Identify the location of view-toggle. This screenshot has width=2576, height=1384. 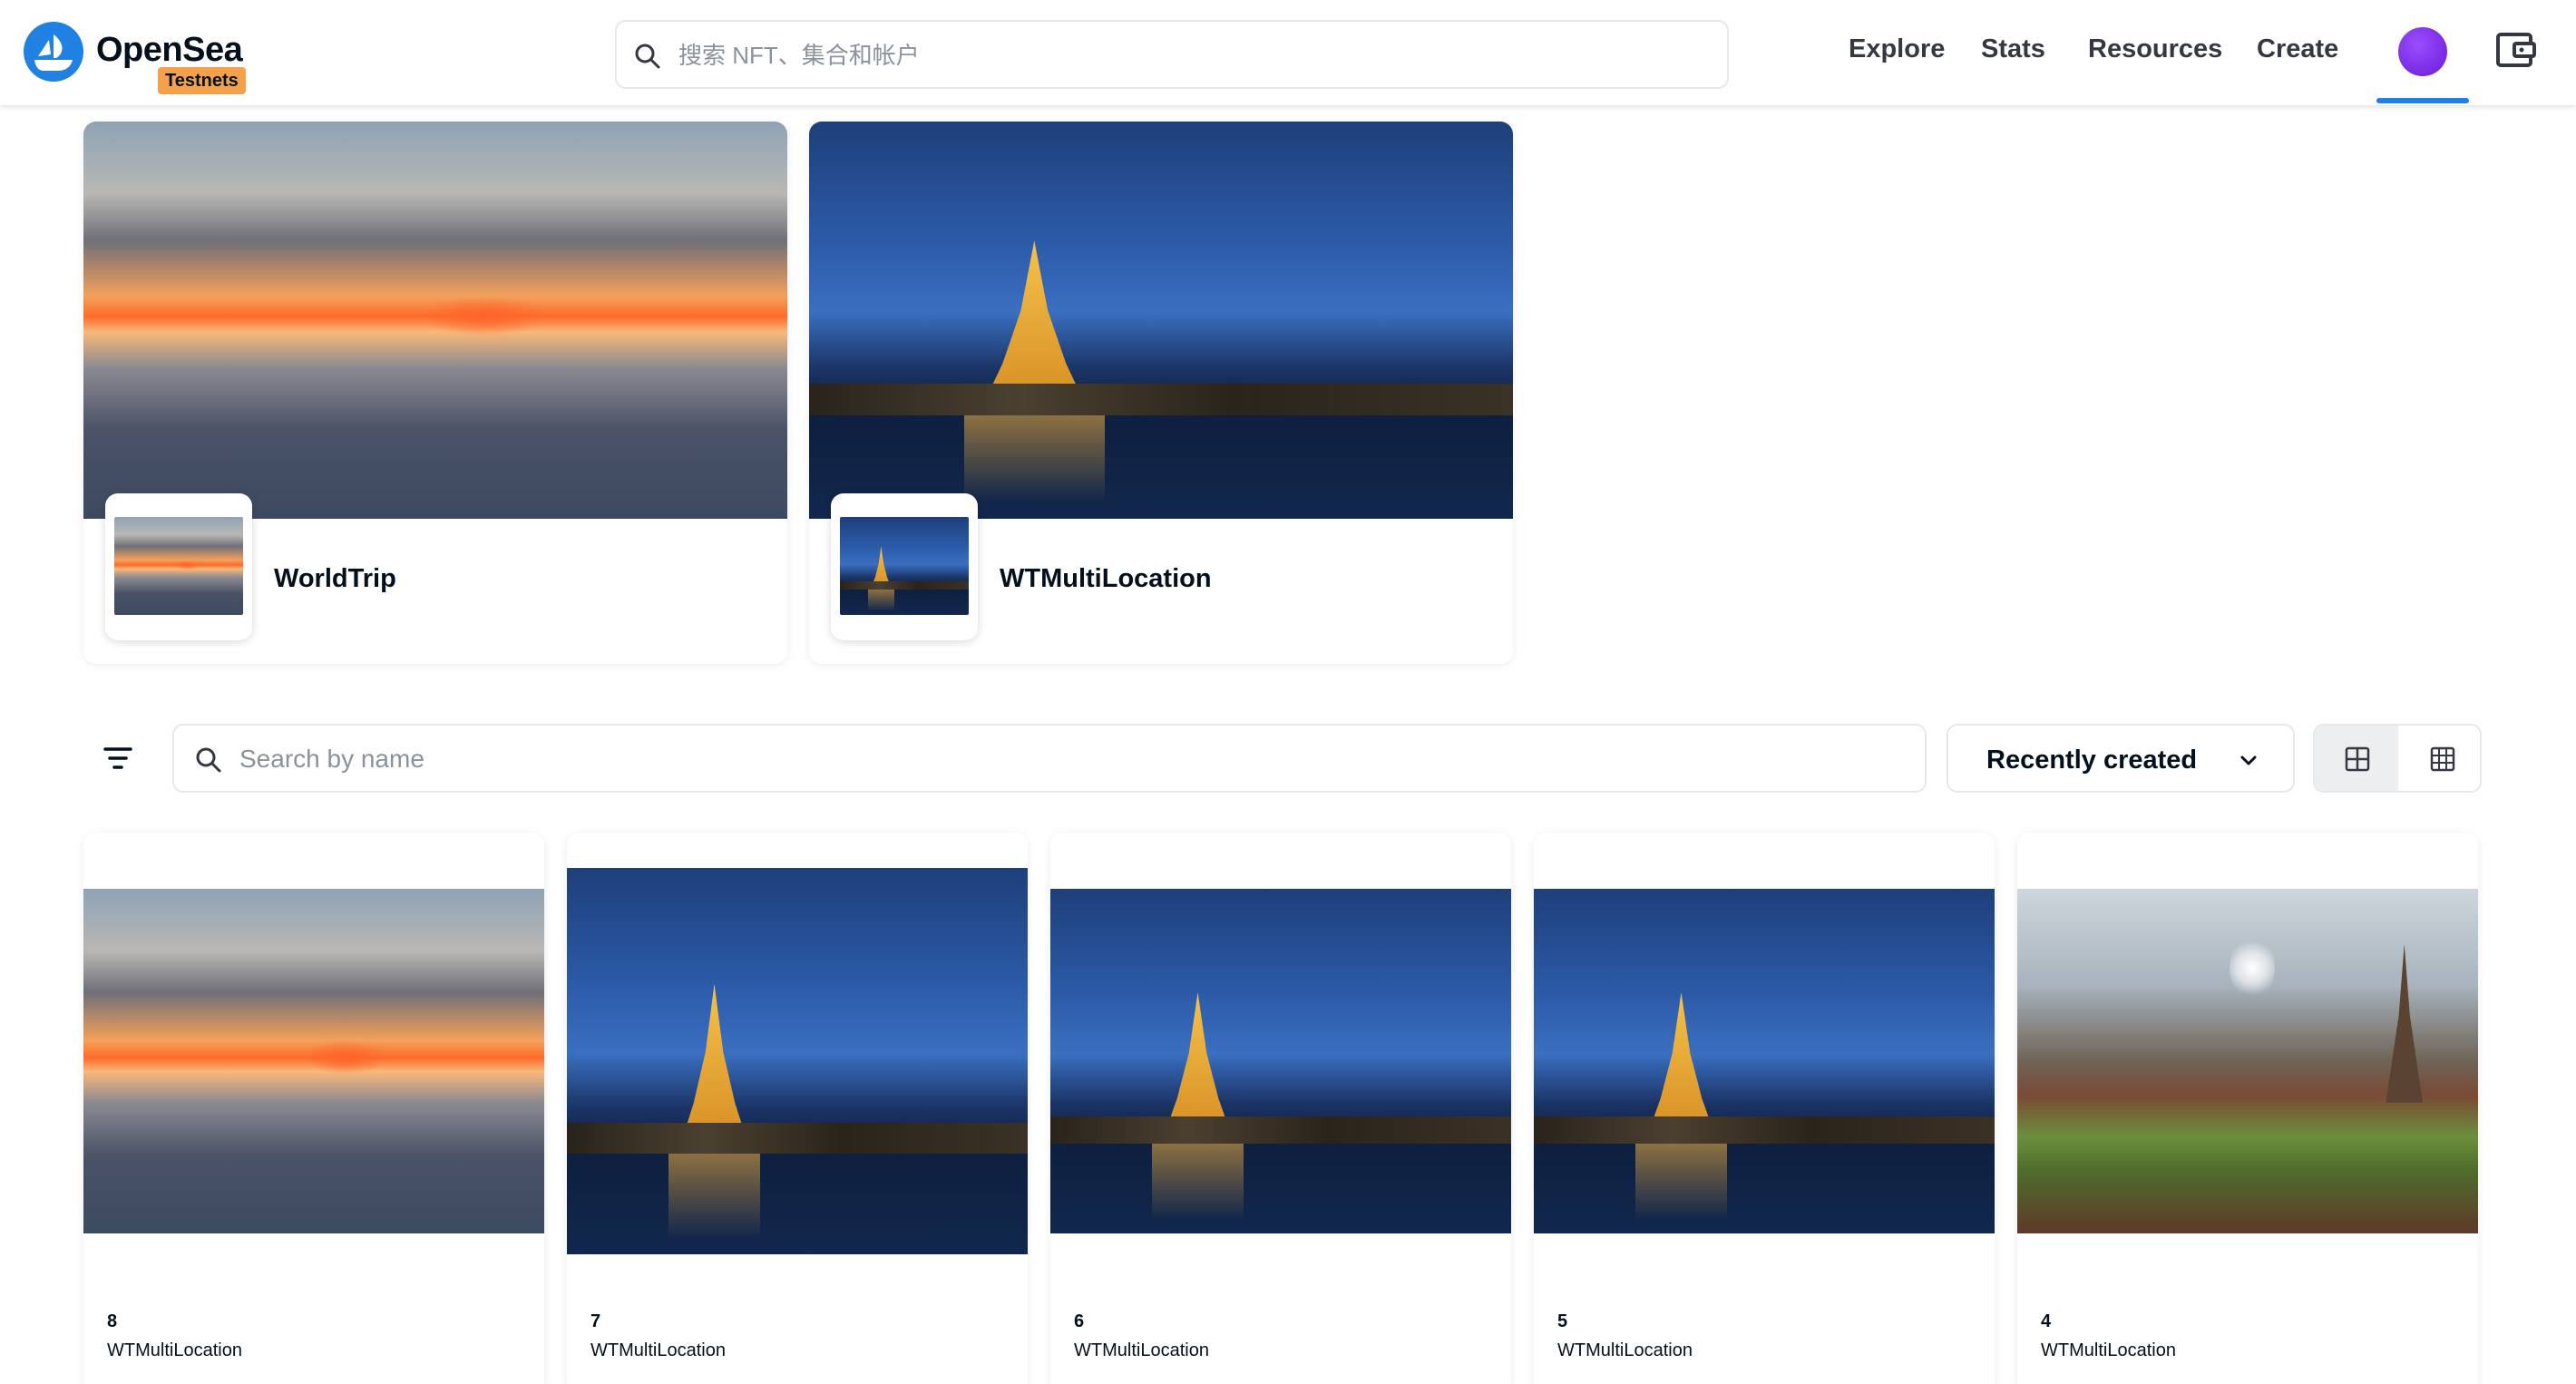
(2397, 759).